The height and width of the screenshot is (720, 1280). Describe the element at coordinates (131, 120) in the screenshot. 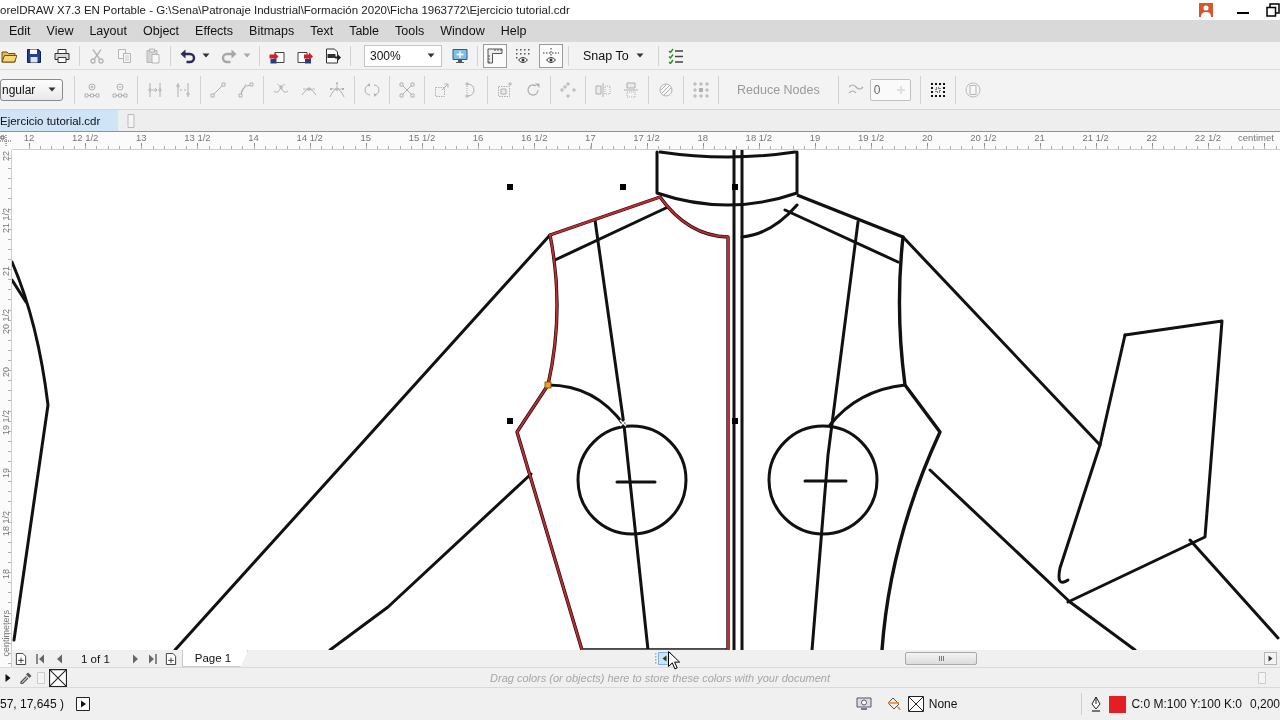

I see `blank-page-icon` at that location.